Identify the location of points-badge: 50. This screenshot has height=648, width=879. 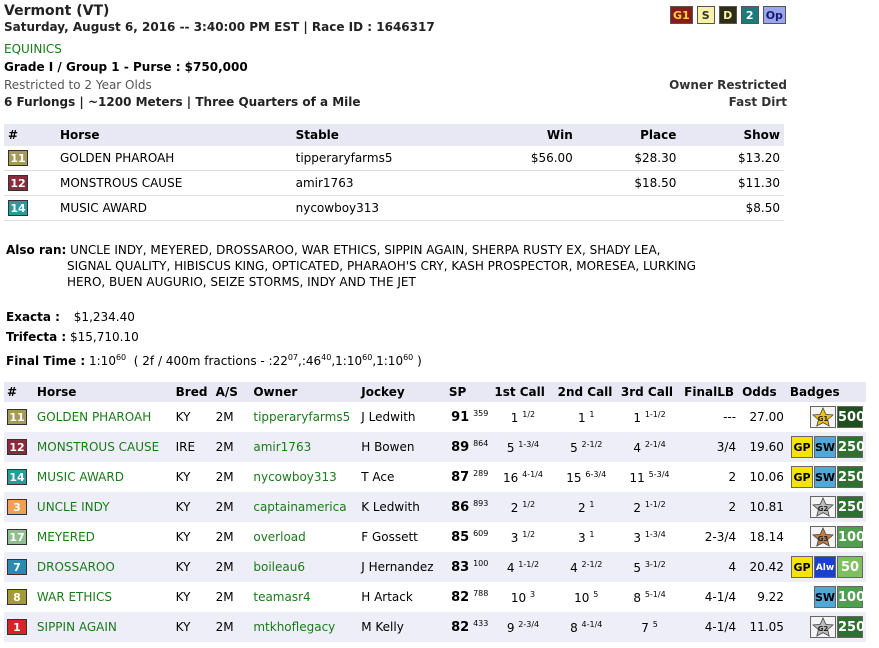
(850, 567).